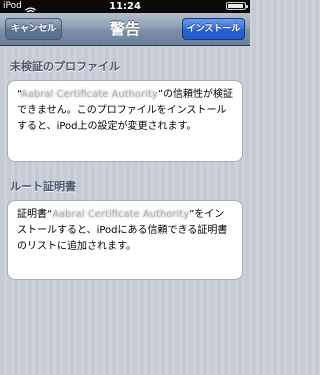  What do you see at coordinates (121, 214) in the screenshot?
I see `blurred-certificate-name: Aabral Certificate Authority` at bounding box center [121, 214].